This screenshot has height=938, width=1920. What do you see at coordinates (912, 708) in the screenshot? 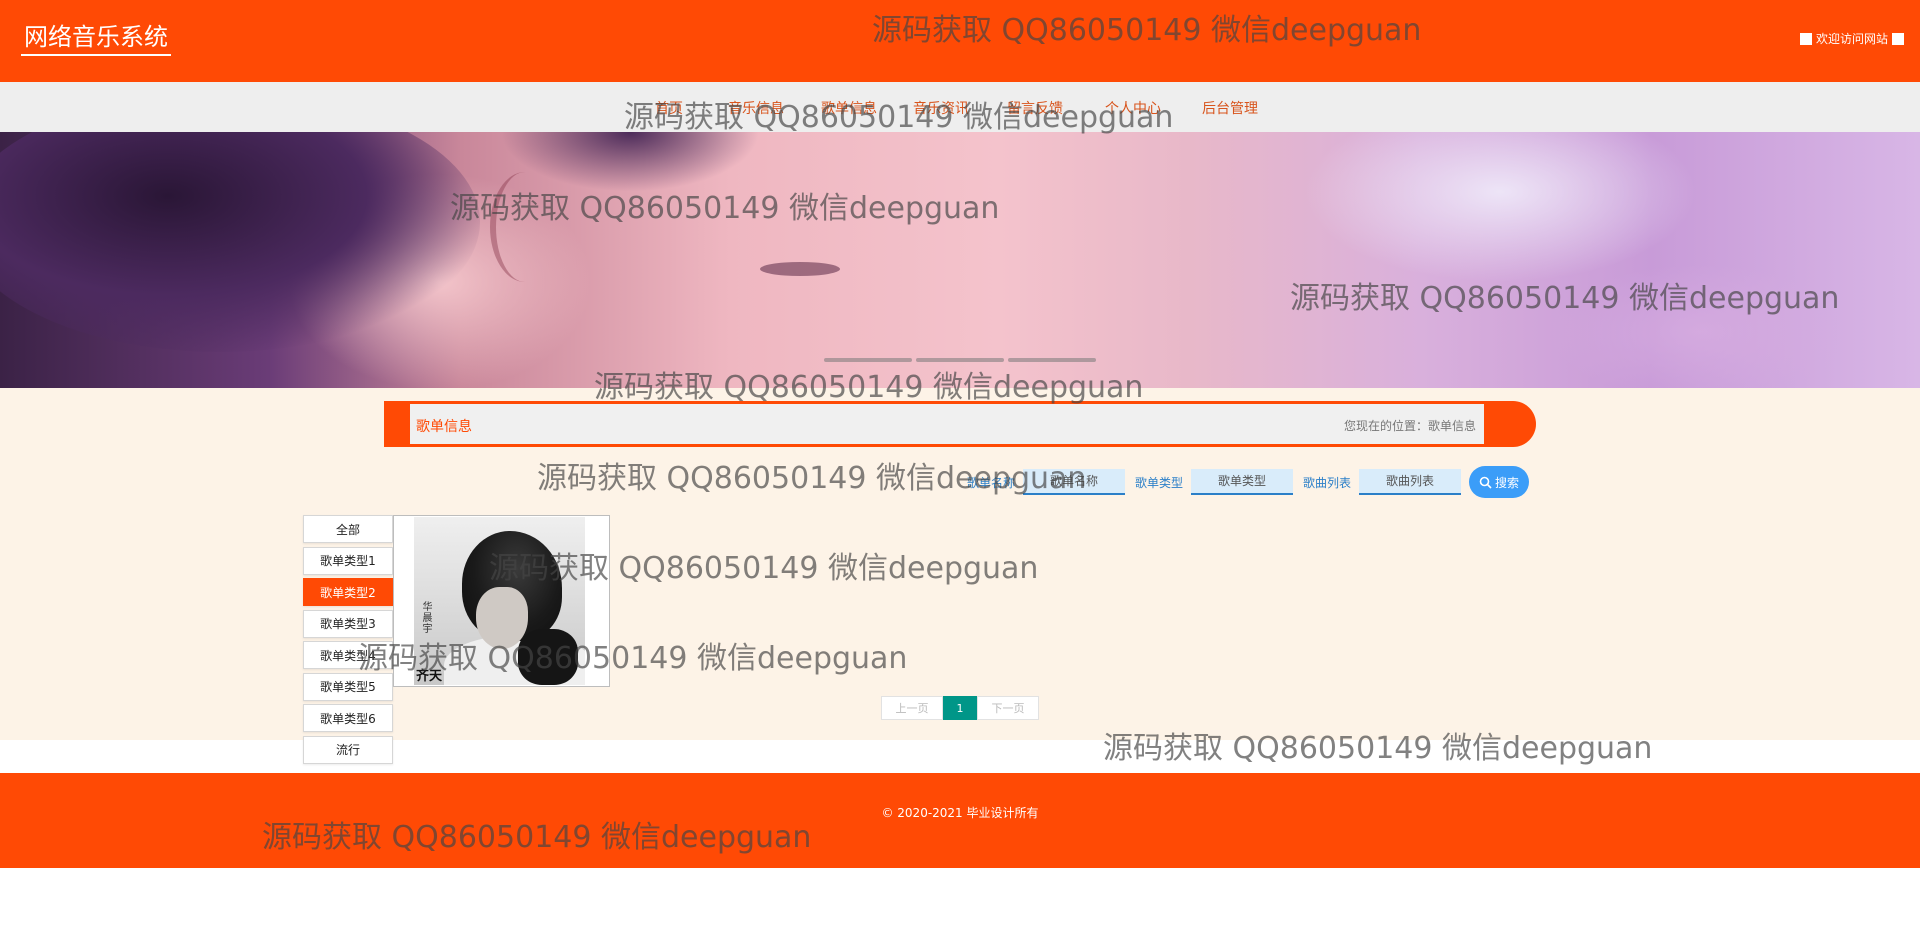
I see `prev-page-button: 上一页` at bounding box center [912, 708].